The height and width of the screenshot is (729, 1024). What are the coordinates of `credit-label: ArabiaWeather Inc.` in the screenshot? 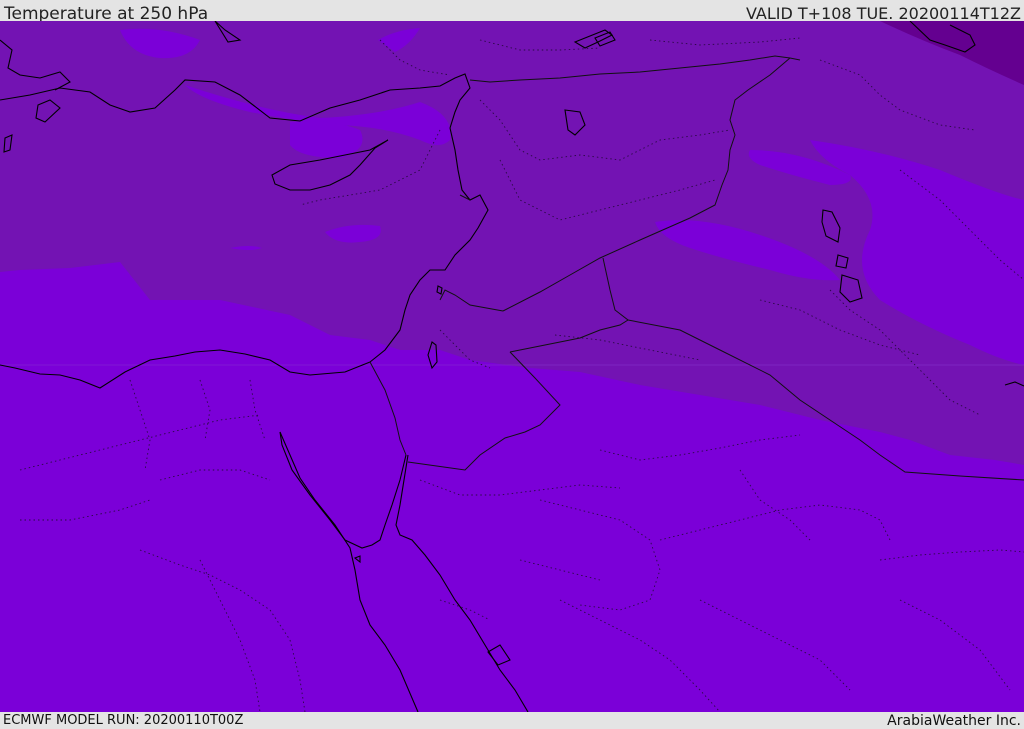 It's located at (954, 721).